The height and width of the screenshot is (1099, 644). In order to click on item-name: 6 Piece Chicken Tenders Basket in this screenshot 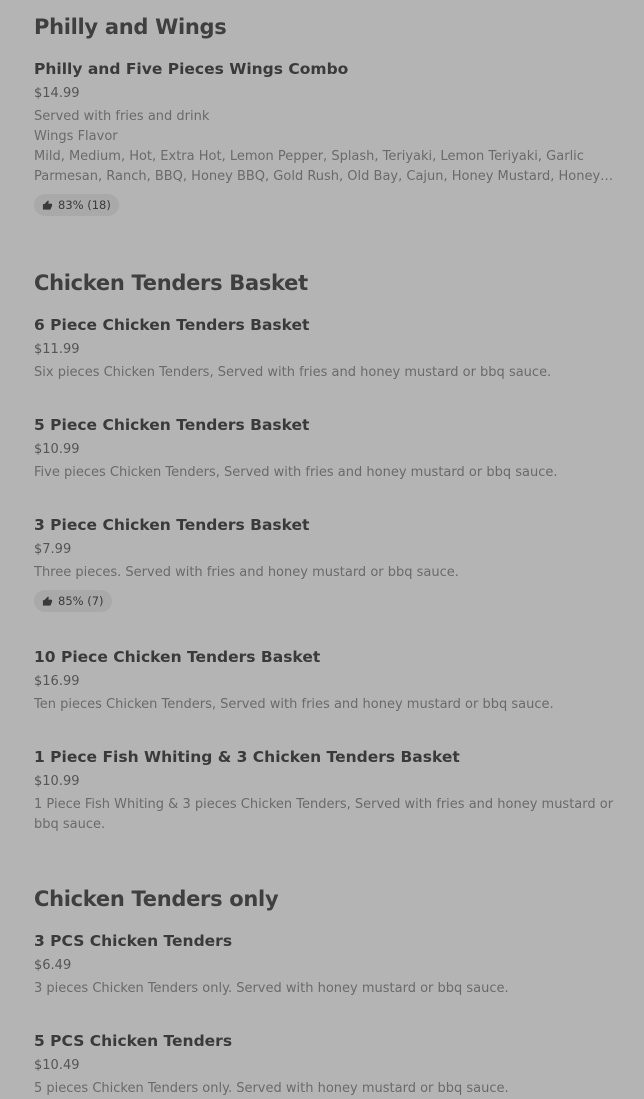, I will do `click(172, 325)`.